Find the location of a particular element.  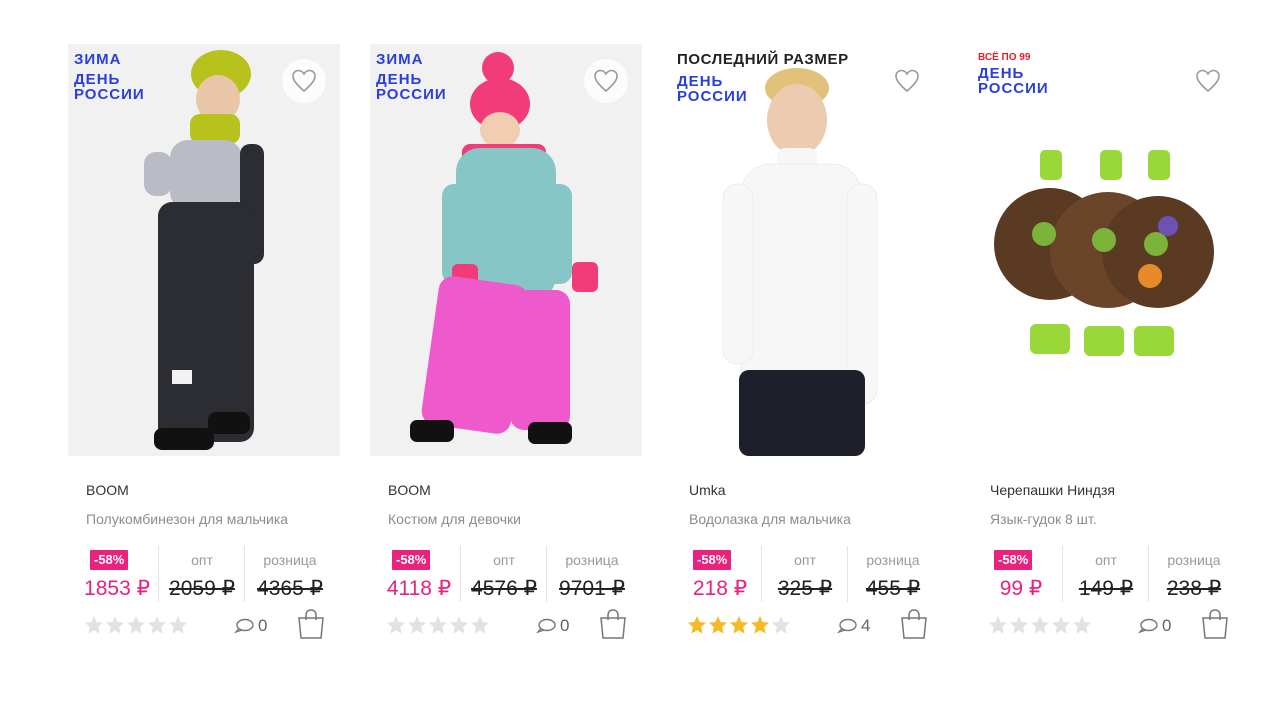

product-photo-boy-overalls is located at coordinates (204, 250).